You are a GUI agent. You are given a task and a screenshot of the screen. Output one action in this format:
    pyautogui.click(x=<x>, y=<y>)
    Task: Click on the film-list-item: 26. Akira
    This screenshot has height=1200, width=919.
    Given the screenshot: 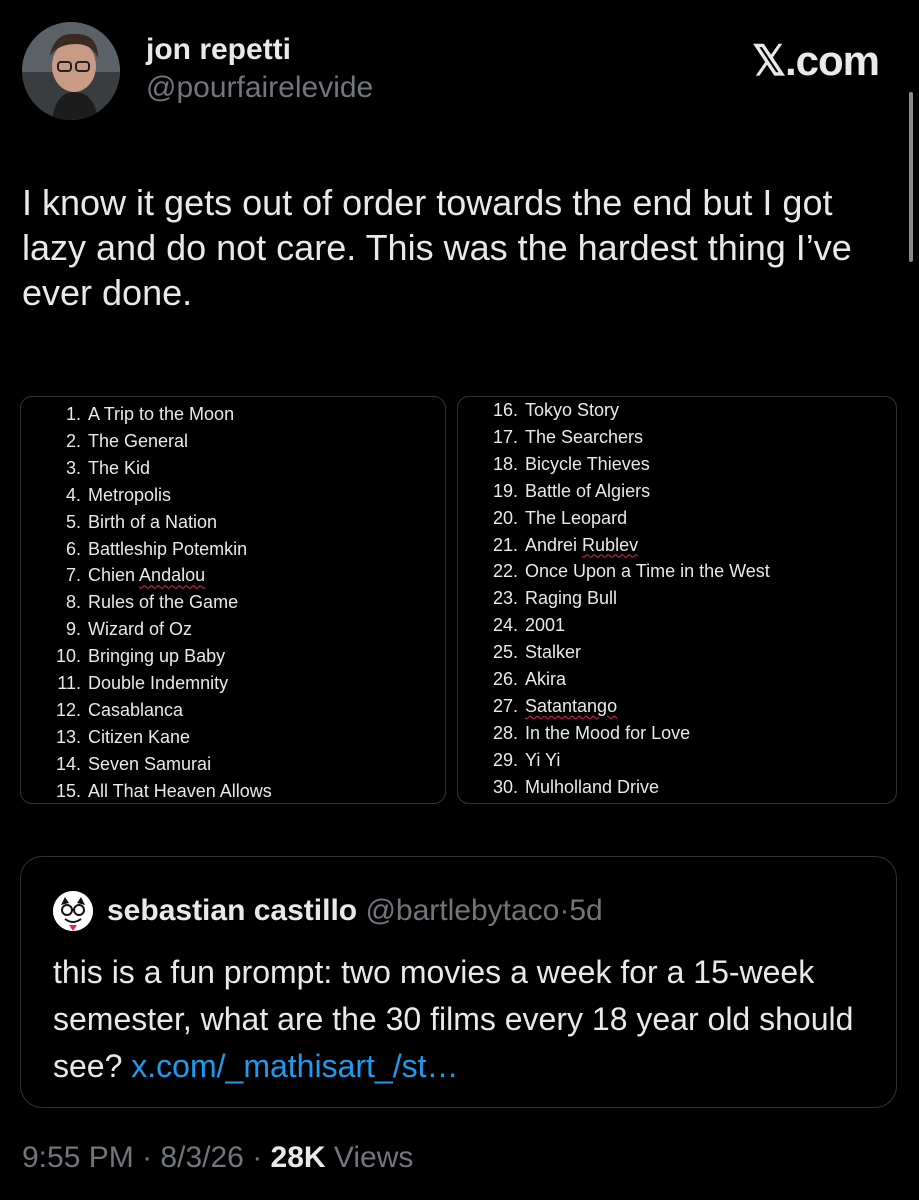 What is the action you would take?
    pyautogui.click(x=677, y=679)
    